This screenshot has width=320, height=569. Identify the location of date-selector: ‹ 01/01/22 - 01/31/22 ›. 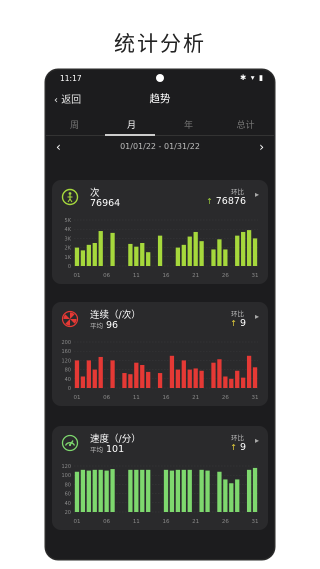
(160, 147).